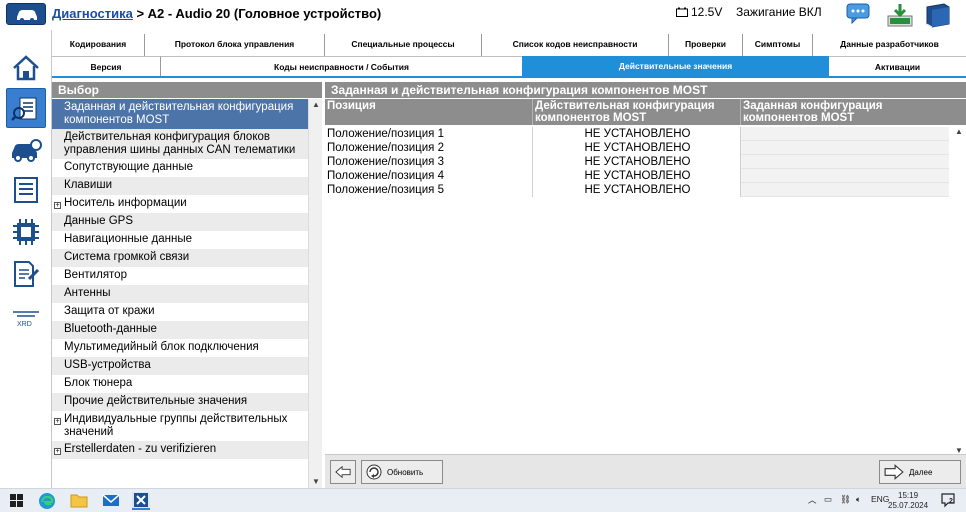 The height and width of the screenshot is (512, 966). Describe the element at coordinates (341, 67) in the screenshot. I see `tab-fault-codes-events: Коды неисправности / События` at that location.